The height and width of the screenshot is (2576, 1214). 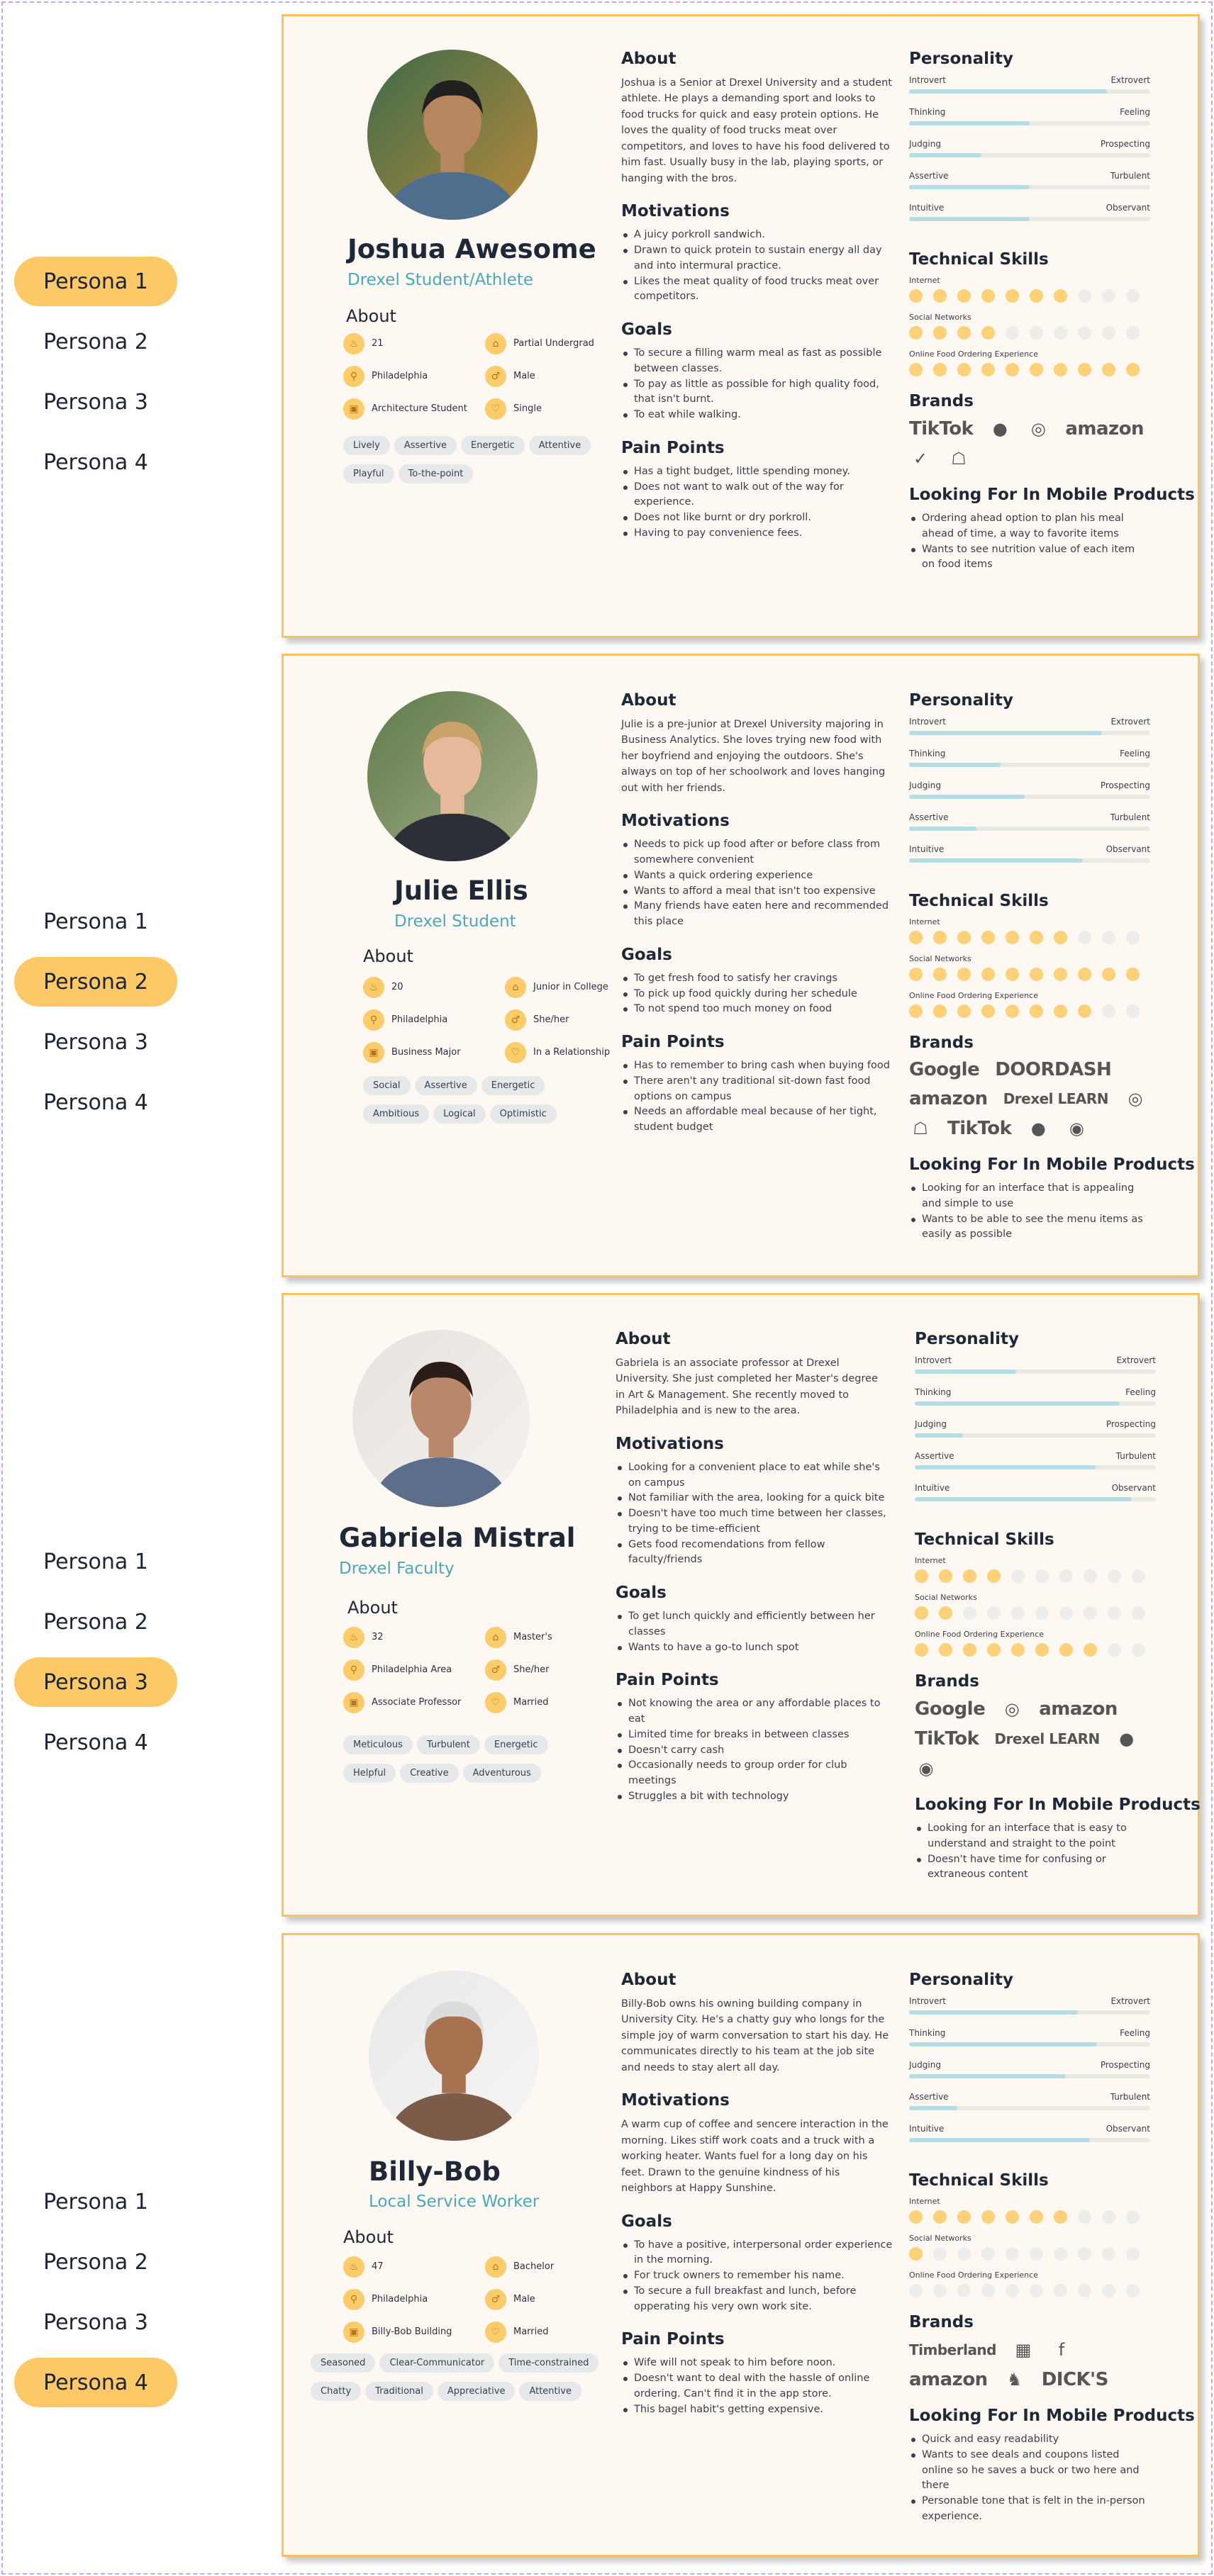 What do you see at coordinates (1053, 1069) in the screenshot?
I see `doordash-icon: DOORDASH` at bounding box center [1053, 1069].